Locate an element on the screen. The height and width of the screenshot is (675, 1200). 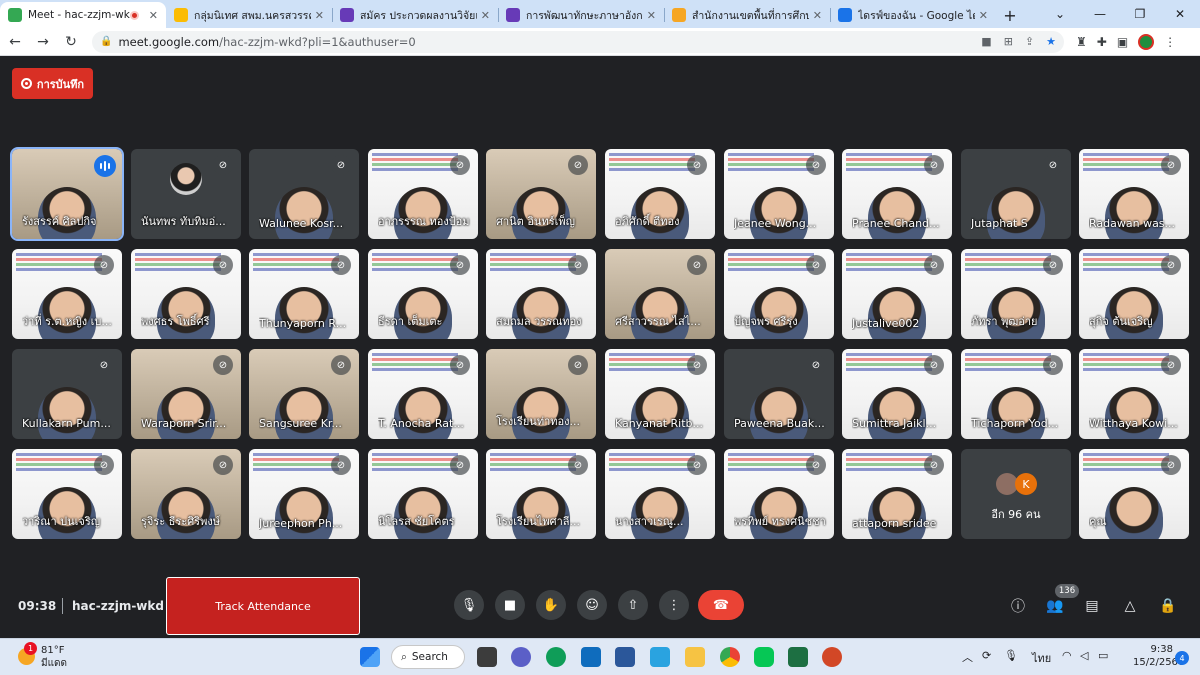
participant-tile: รังสรรค์ ศิลปกิจ is located at coordinates (67, 194).